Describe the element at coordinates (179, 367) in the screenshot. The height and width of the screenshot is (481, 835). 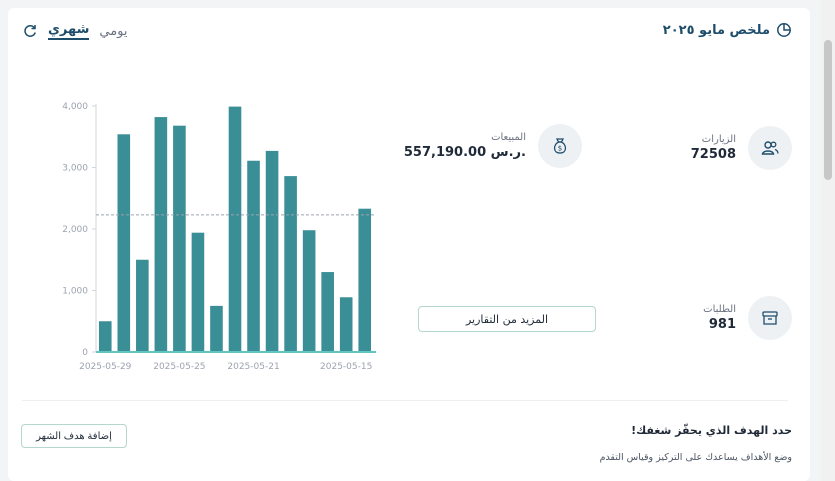
I see `x-tick-label: 2025-05-25` at that location.